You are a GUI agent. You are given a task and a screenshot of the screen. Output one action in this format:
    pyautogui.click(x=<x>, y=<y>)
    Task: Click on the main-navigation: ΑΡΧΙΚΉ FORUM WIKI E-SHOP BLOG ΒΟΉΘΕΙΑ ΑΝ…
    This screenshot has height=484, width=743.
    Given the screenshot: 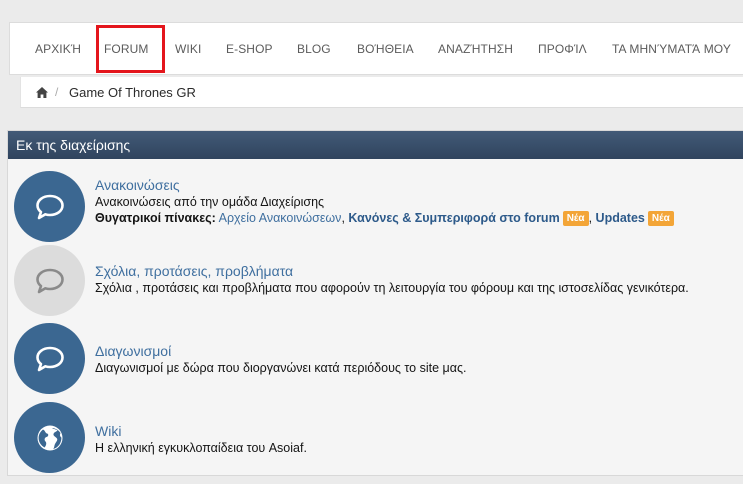 What is the action you would take?
    pyautogui.click(x=376, y=48)
    